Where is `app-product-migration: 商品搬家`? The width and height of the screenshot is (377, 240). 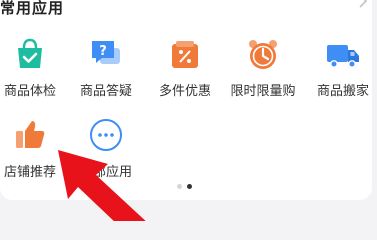 app-product-migration: 商品搬家 is located at coordinates (341, 69).